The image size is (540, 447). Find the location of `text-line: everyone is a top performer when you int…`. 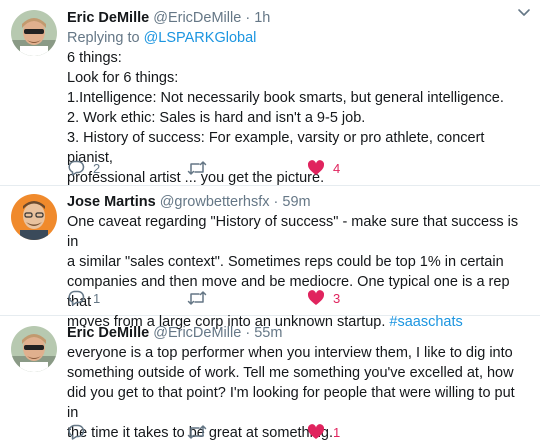

text-line: everyone is a top performer when you int… is located at coordinates (290, 353).